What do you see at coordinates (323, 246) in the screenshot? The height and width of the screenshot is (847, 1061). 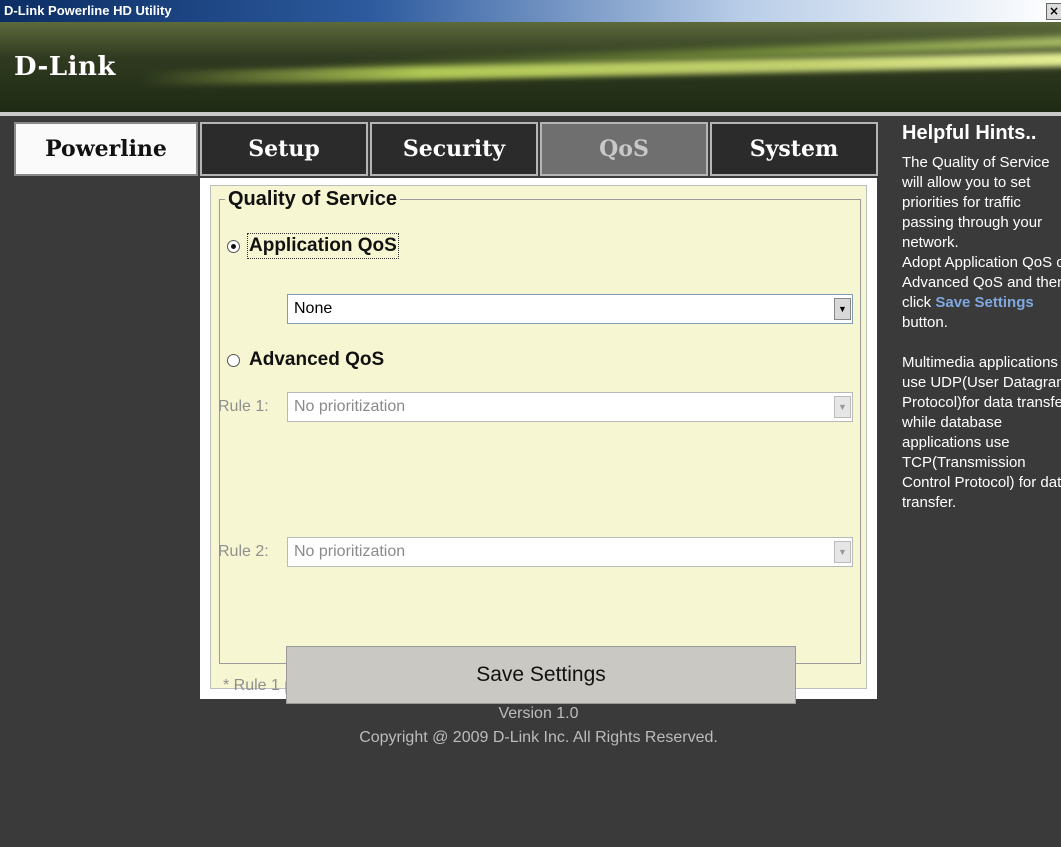 I see `application-qos-label: Application QoS` at bounding box center [323, 246].